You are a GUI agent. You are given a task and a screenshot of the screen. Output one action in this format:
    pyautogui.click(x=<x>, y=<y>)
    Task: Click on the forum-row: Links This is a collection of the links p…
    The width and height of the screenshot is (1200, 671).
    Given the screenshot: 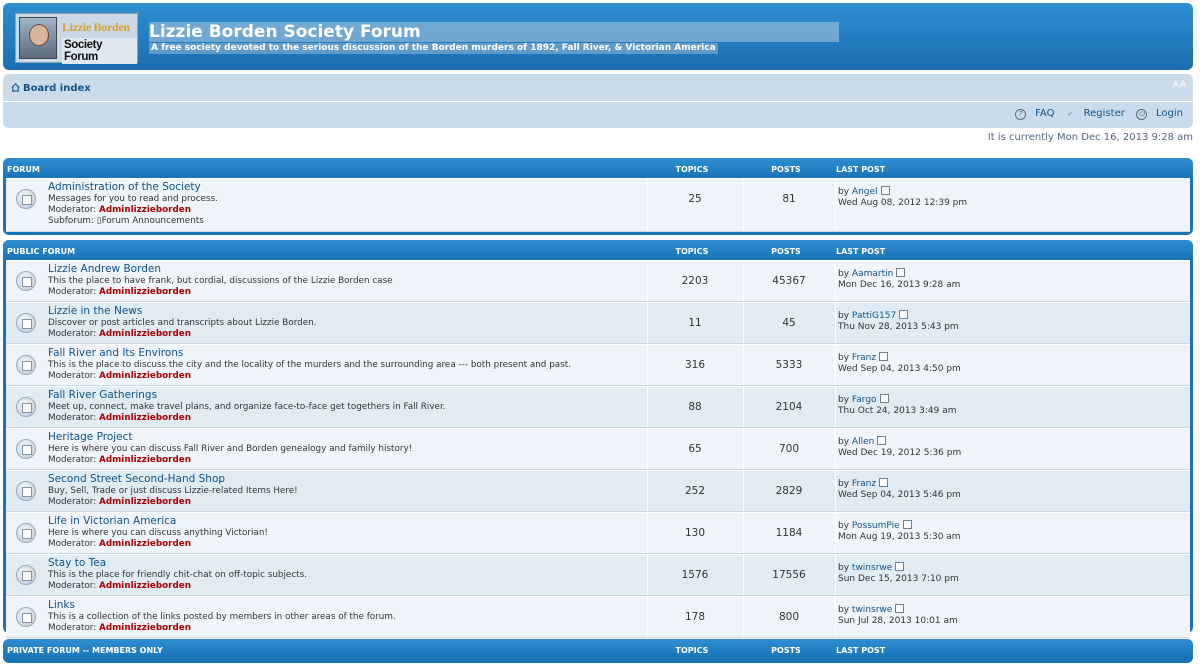 What is the action you would take?
    pyautogui.click(x=598, y=617)
    